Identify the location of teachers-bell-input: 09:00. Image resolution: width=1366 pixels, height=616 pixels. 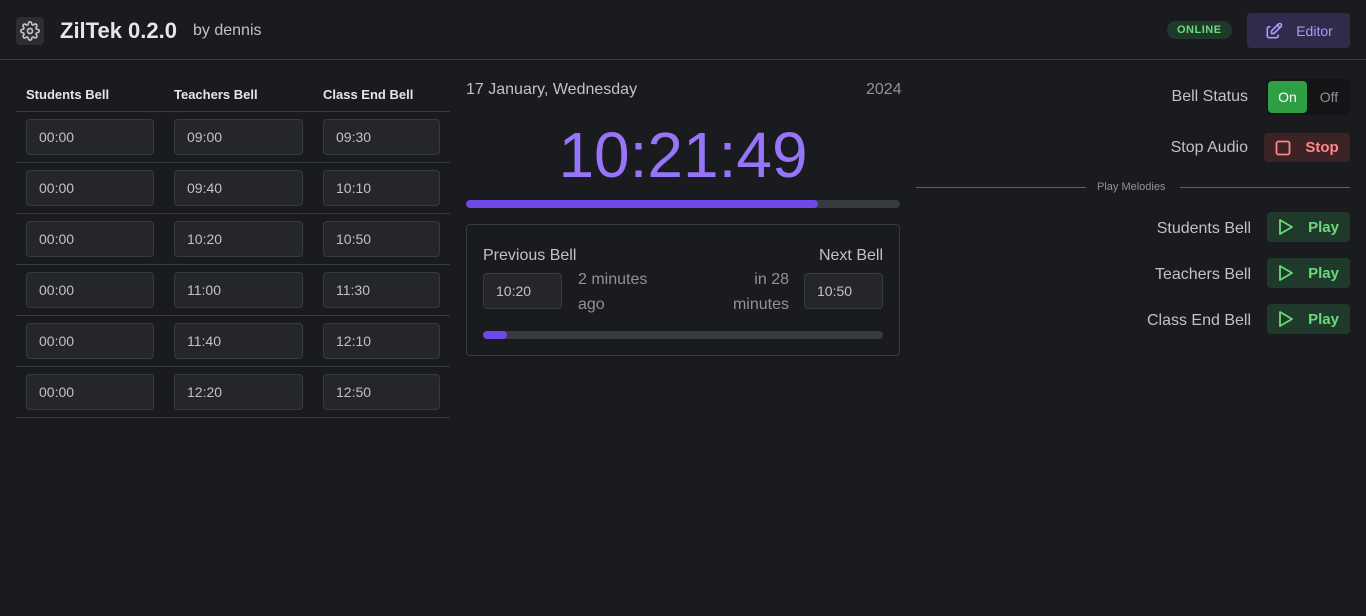
(238, 137).